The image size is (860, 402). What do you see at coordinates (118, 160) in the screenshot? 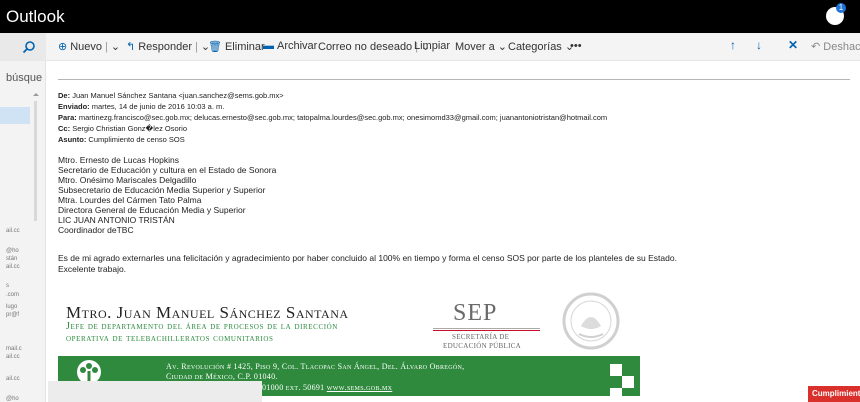
I see `body-line: Mtro. Ernesto de Lucas Hopkins` at bounding box center [118, 160].